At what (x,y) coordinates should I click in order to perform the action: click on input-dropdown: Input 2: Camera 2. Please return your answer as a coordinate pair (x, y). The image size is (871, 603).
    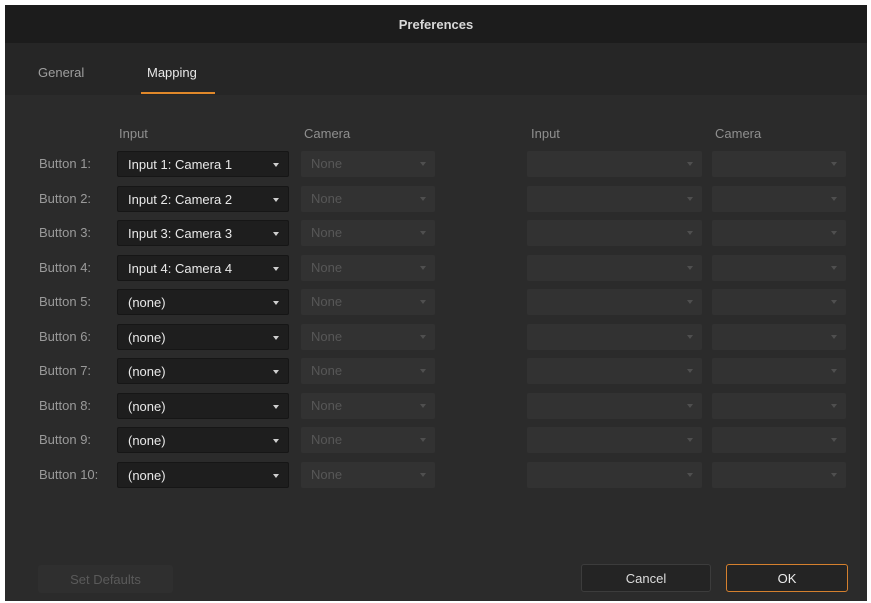
    Looking at the image, I should click on (203, 199).